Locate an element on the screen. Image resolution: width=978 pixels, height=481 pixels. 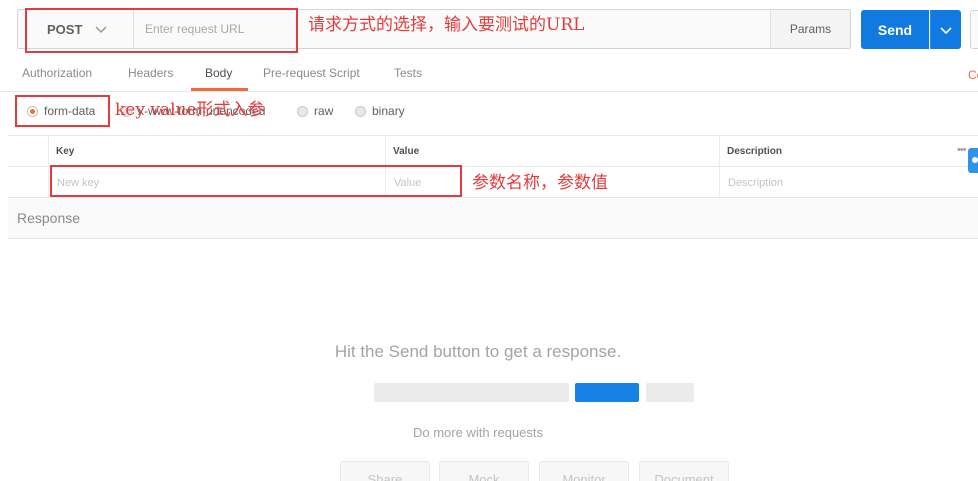
mock-button: Mock is located at coordinates (484, 471).